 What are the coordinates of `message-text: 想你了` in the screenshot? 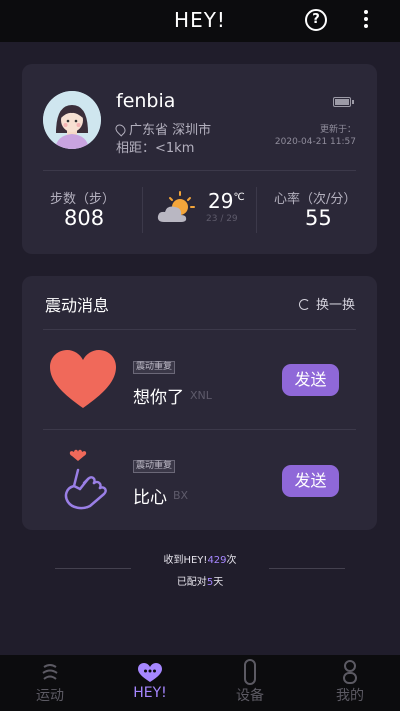 It's located at (158, 398).